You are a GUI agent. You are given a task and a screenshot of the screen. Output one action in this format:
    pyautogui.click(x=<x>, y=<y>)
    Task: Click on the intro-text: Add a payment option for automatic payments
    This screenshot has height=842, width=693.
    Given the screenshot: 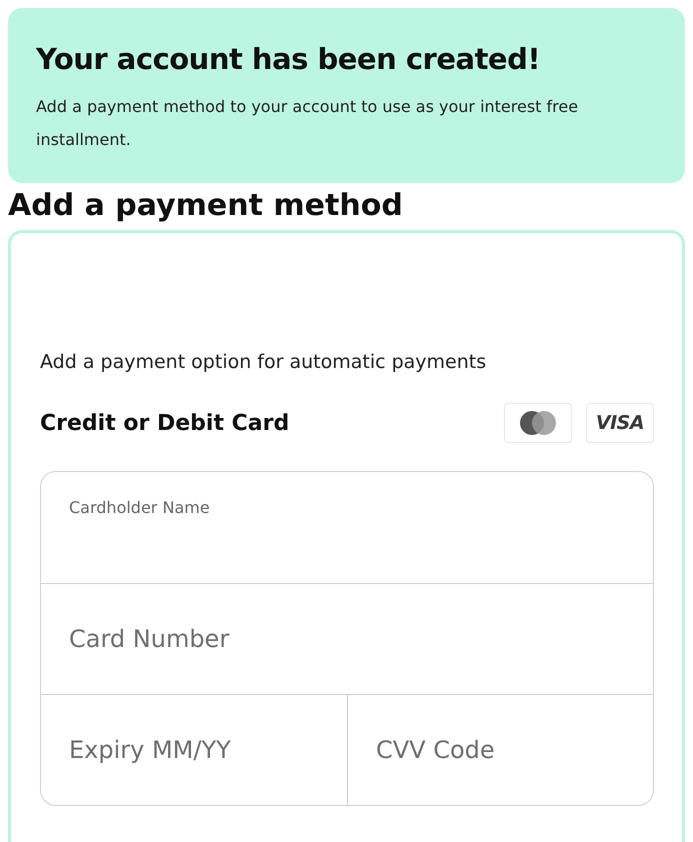 What is the action you would take?
    pyautogui.click(x=264, y=362)
    